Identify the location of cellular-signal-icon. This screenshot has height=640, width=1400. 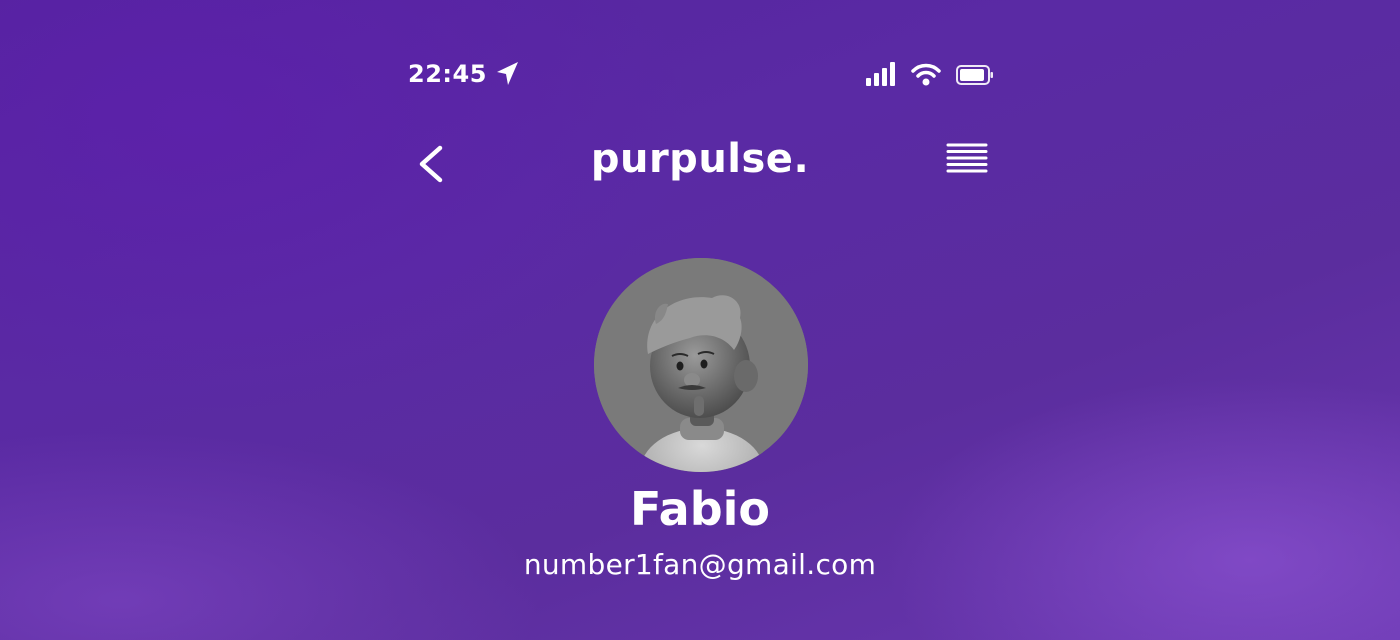
(880, 74).